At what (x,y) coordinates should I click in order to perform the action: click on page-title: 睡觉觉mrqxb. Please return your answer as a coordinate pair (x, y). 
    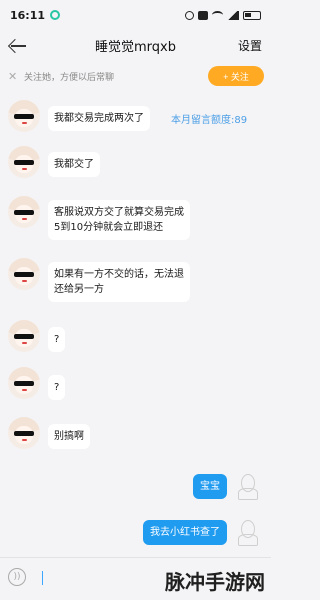
    Looking at the image, I should click on (135, 47).